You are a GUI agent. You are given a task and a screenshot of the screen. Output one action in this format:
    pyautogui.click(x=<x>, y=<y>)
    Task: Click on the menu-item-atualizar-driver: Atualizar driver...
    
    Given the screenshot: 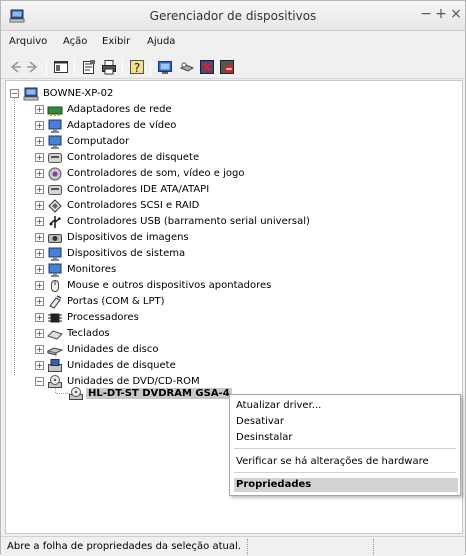 What is the action you would take?
    pyautogui.click(x=345, y=406)
    